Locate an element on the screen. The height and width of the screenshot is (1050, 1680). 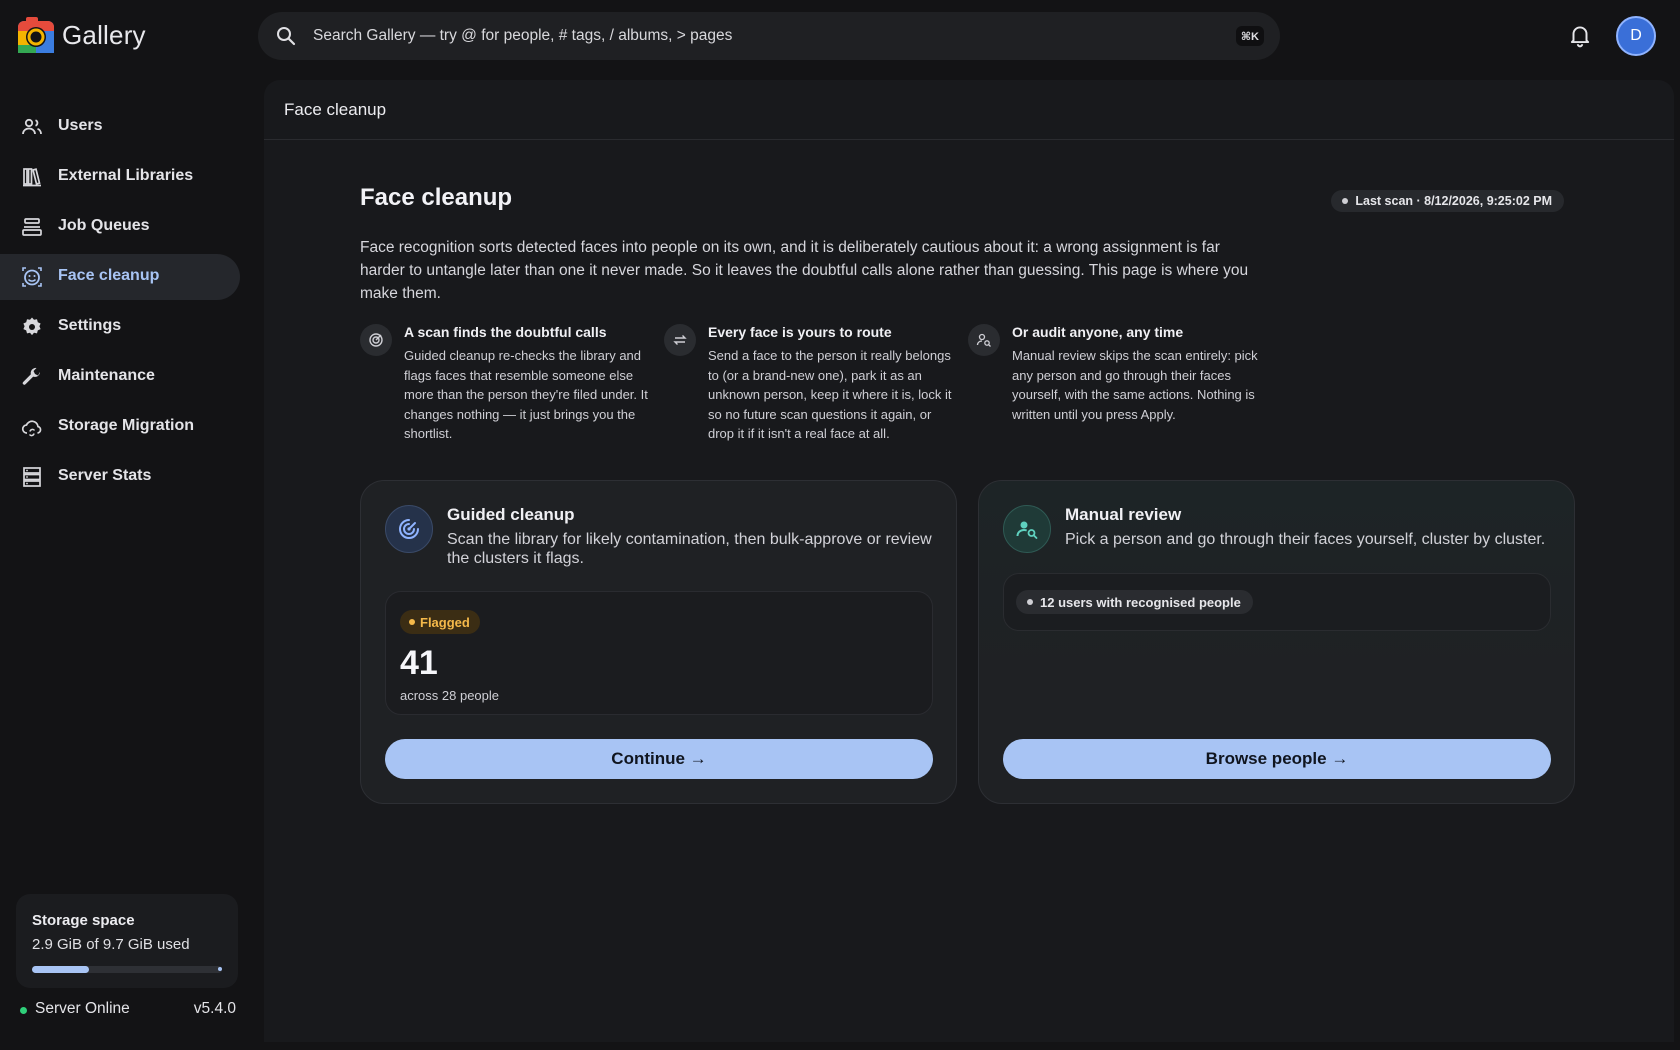
feature-title: Or audit anyone, any time is located at coordinates (1098, 332).